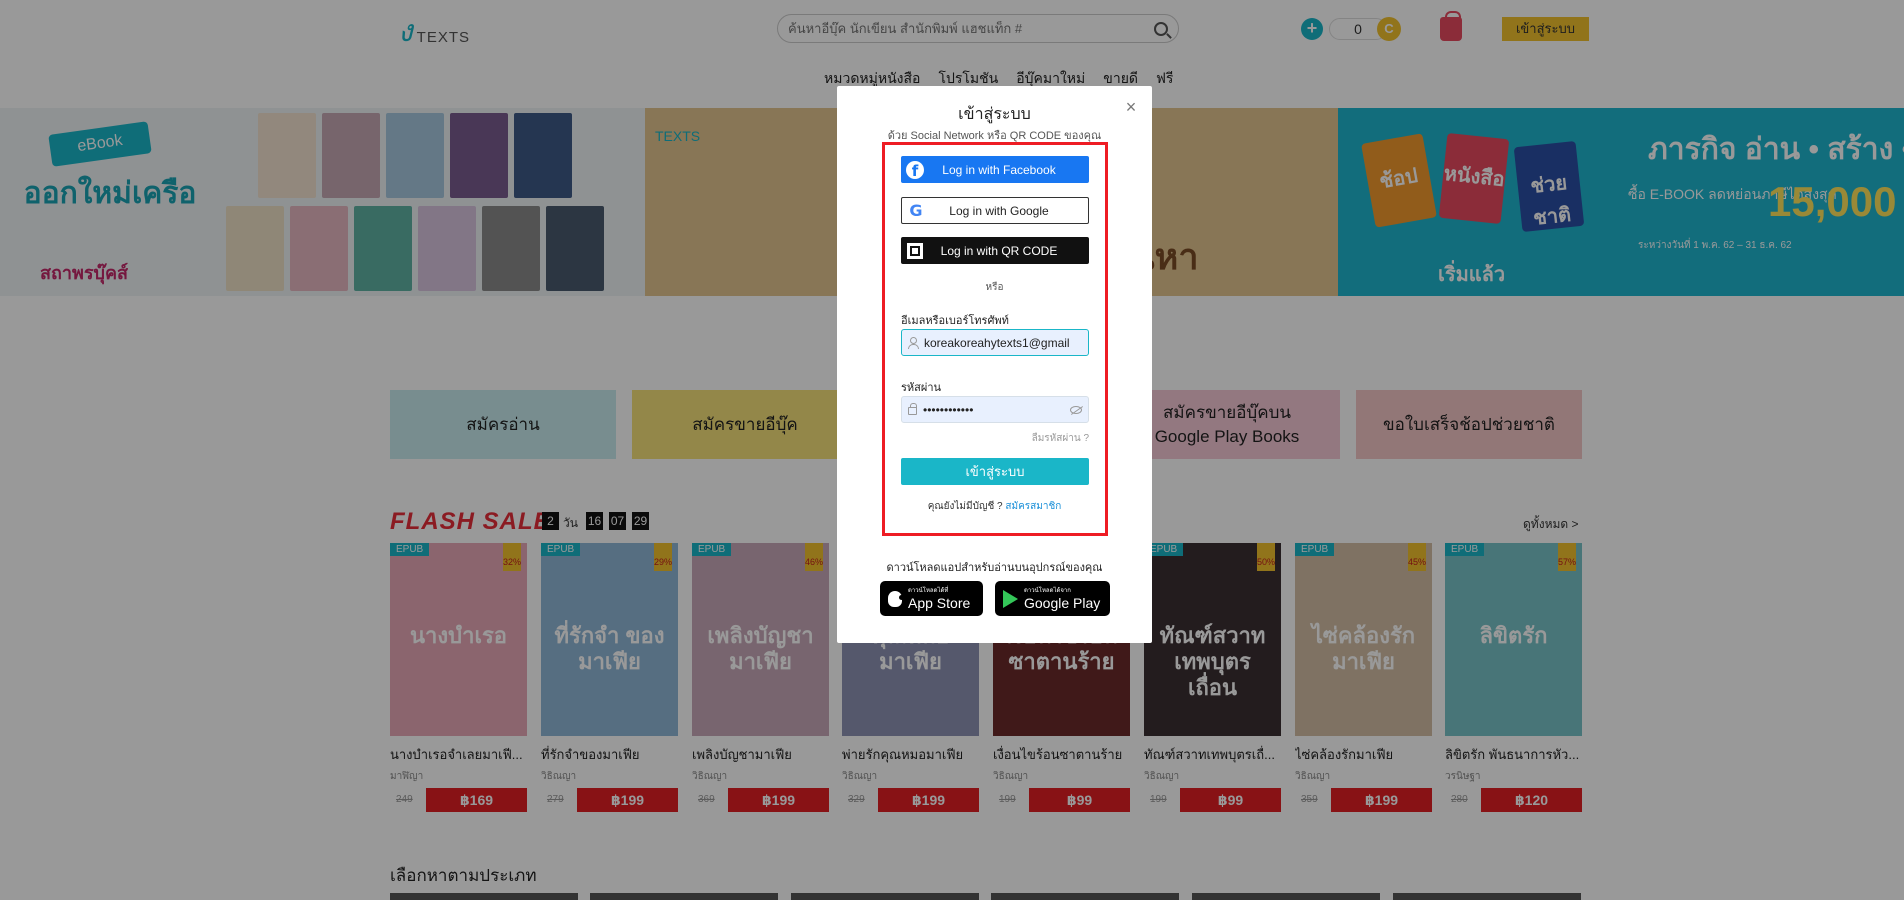 This screenshot has width=1904, height=900. What do you see at coordinates (928, 590) in the screenshot?
I see `app-store-small-text: ดาวน์โหลดได้ที่` at bounding box center [928, 590].